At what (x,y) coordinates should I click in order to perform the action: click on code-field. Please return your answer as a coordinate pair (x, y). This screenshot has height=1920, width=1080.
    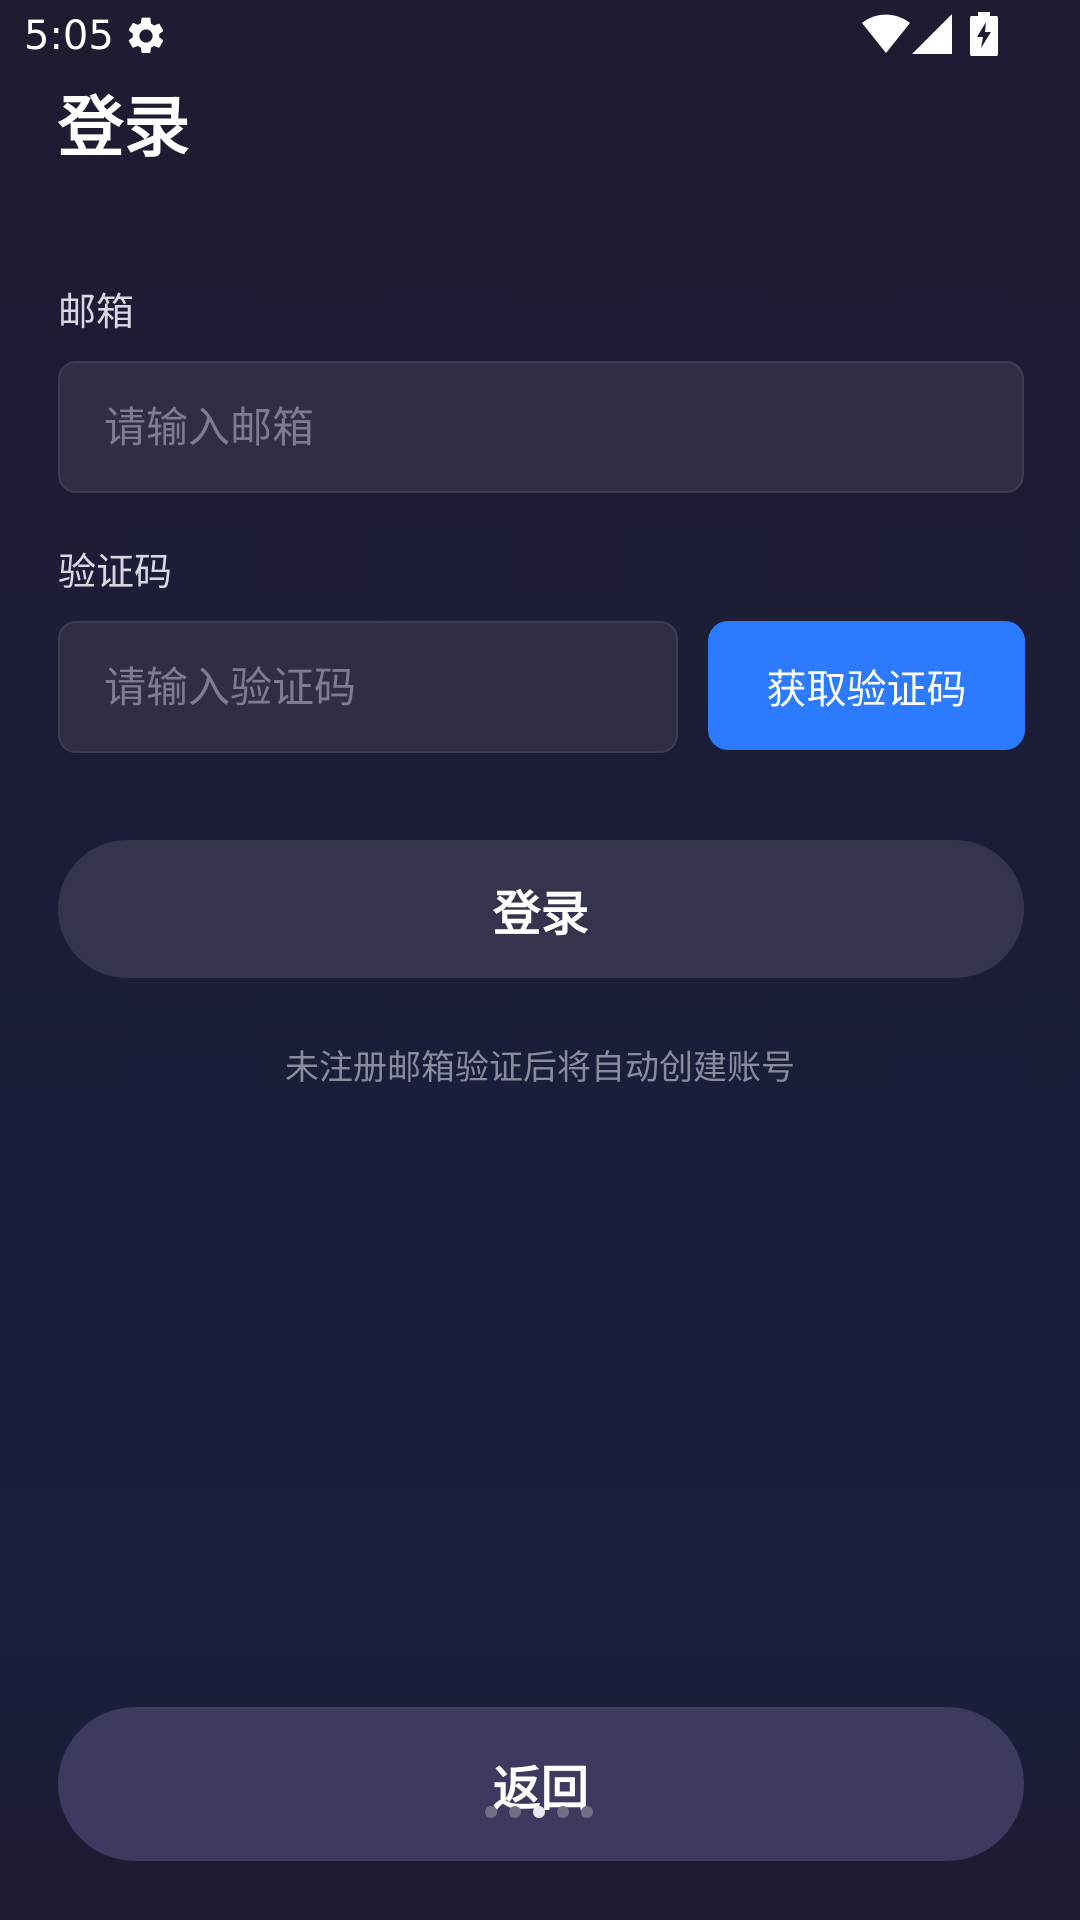
    Looking at the image, I should click on (390, 687).